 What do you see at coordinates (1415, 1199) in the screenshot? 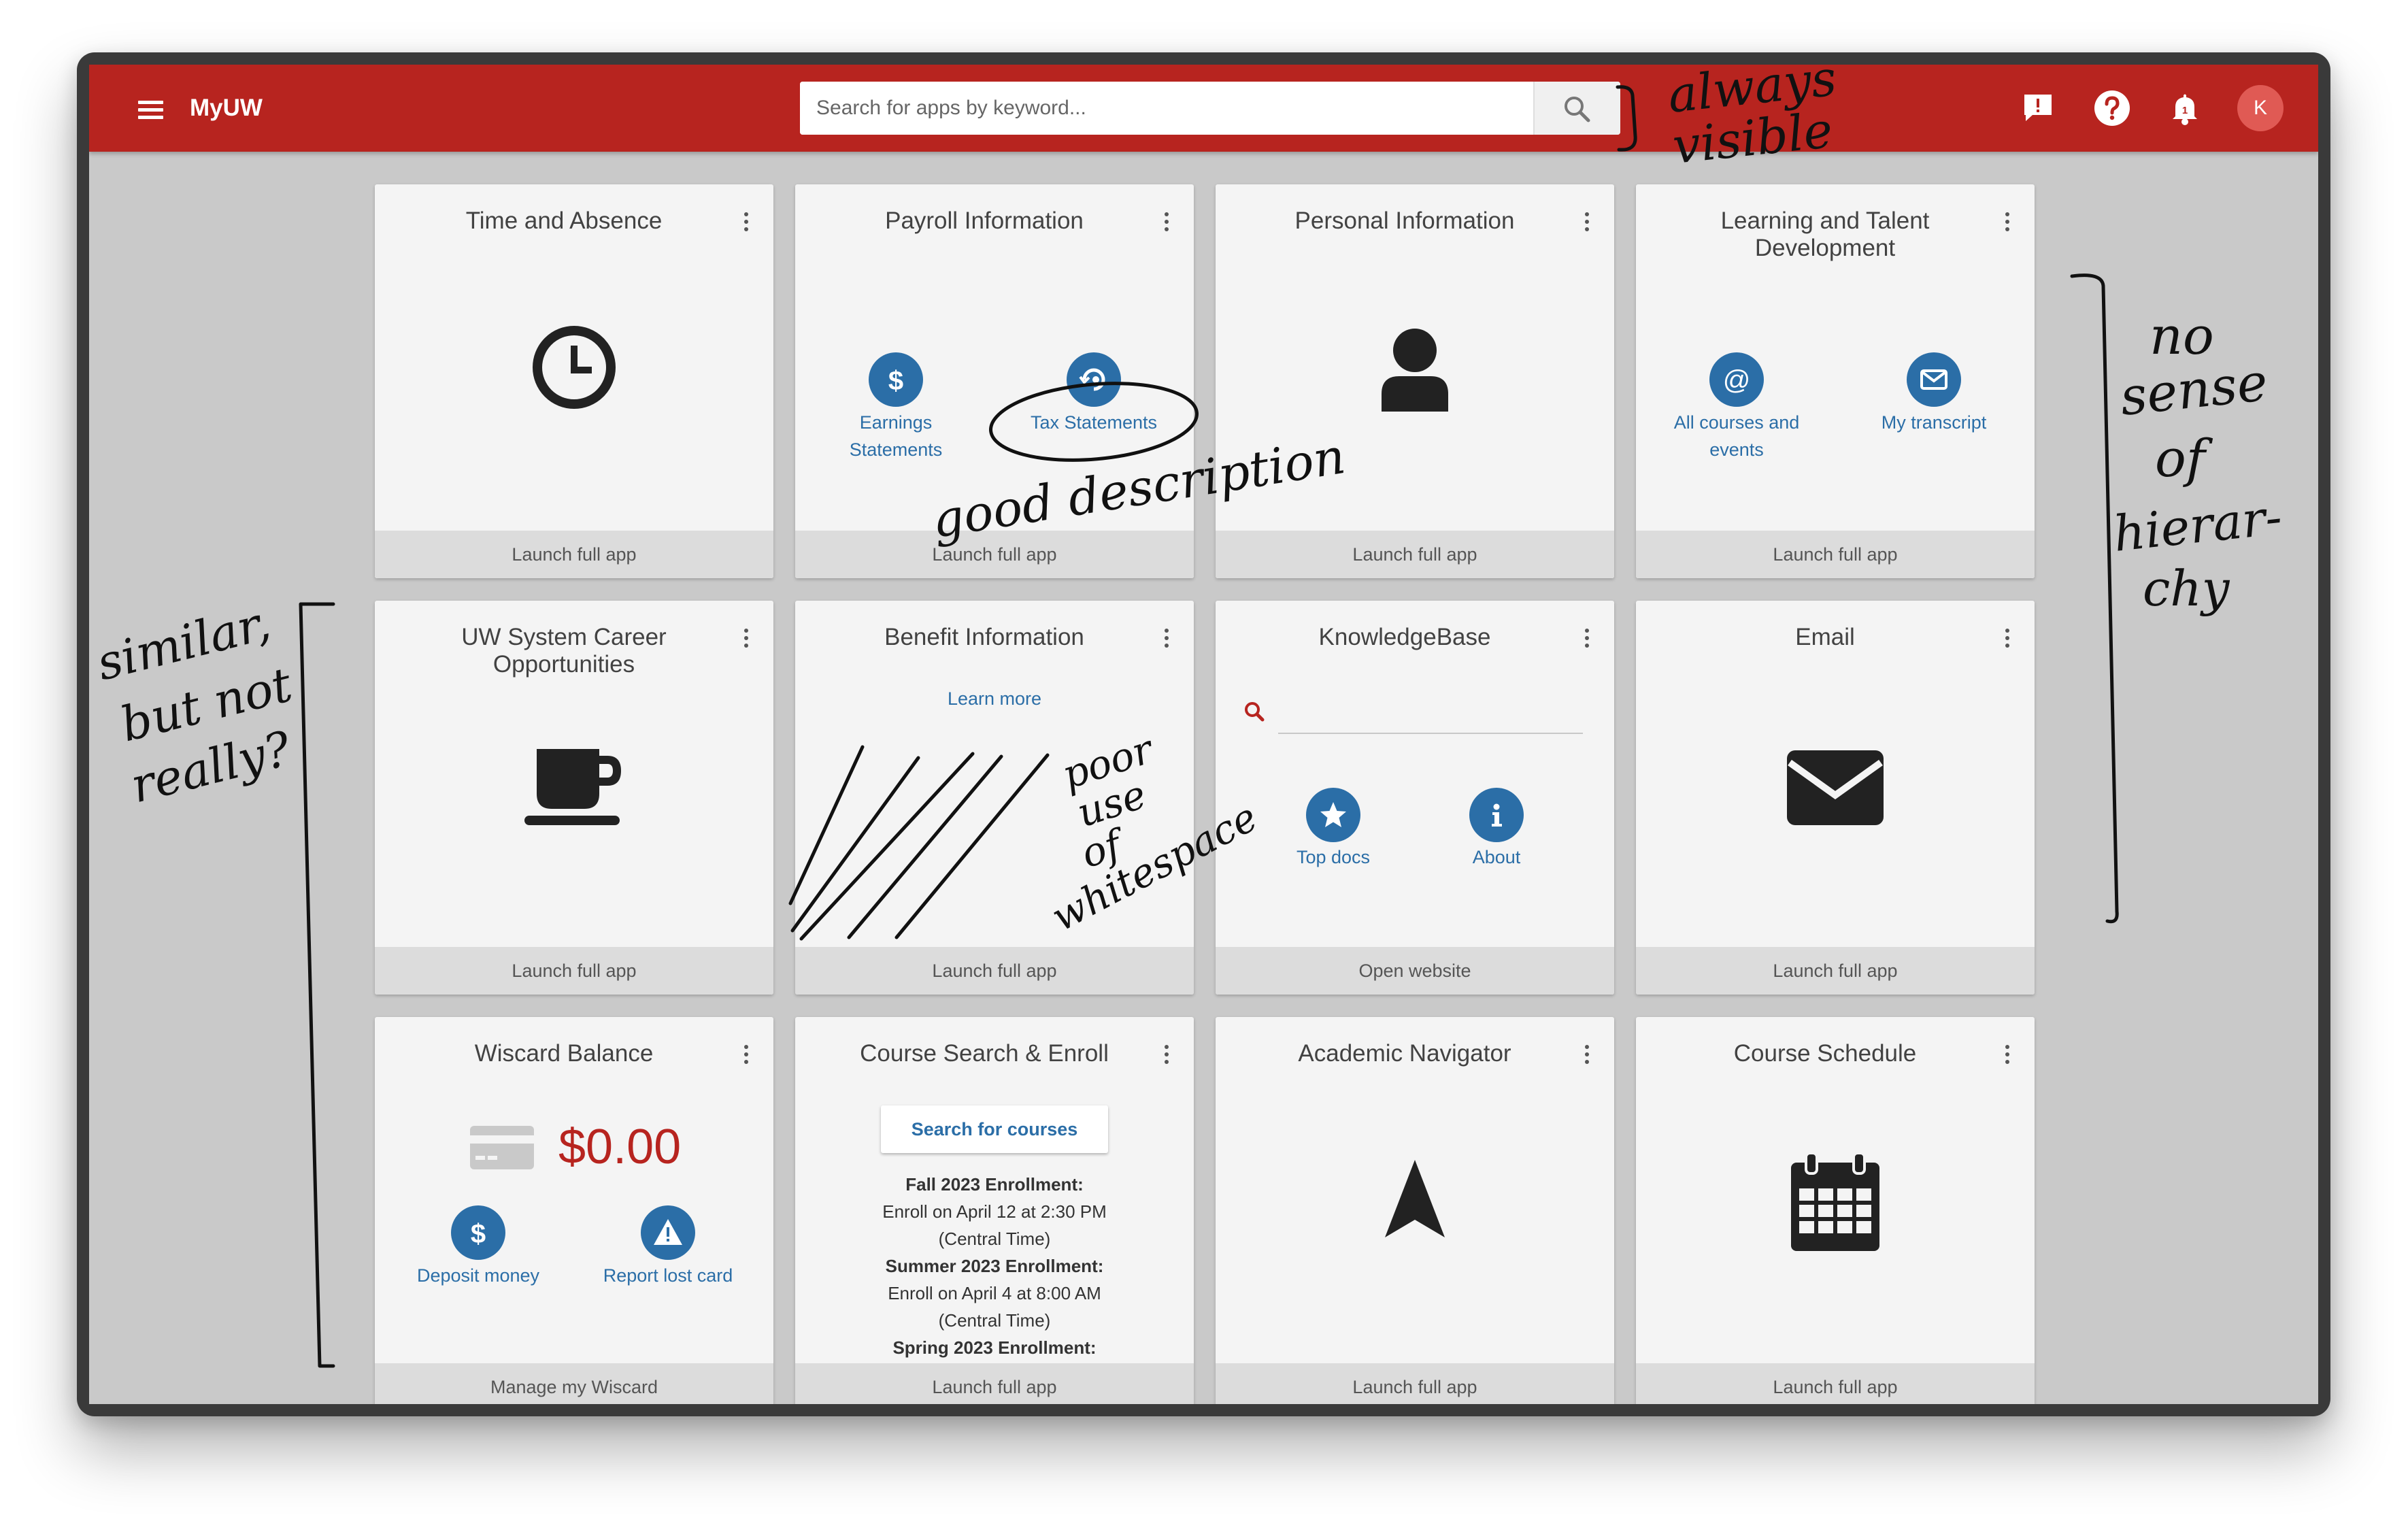
I see `navigation-arrow-icon` at bounding box center [1415, 1199].